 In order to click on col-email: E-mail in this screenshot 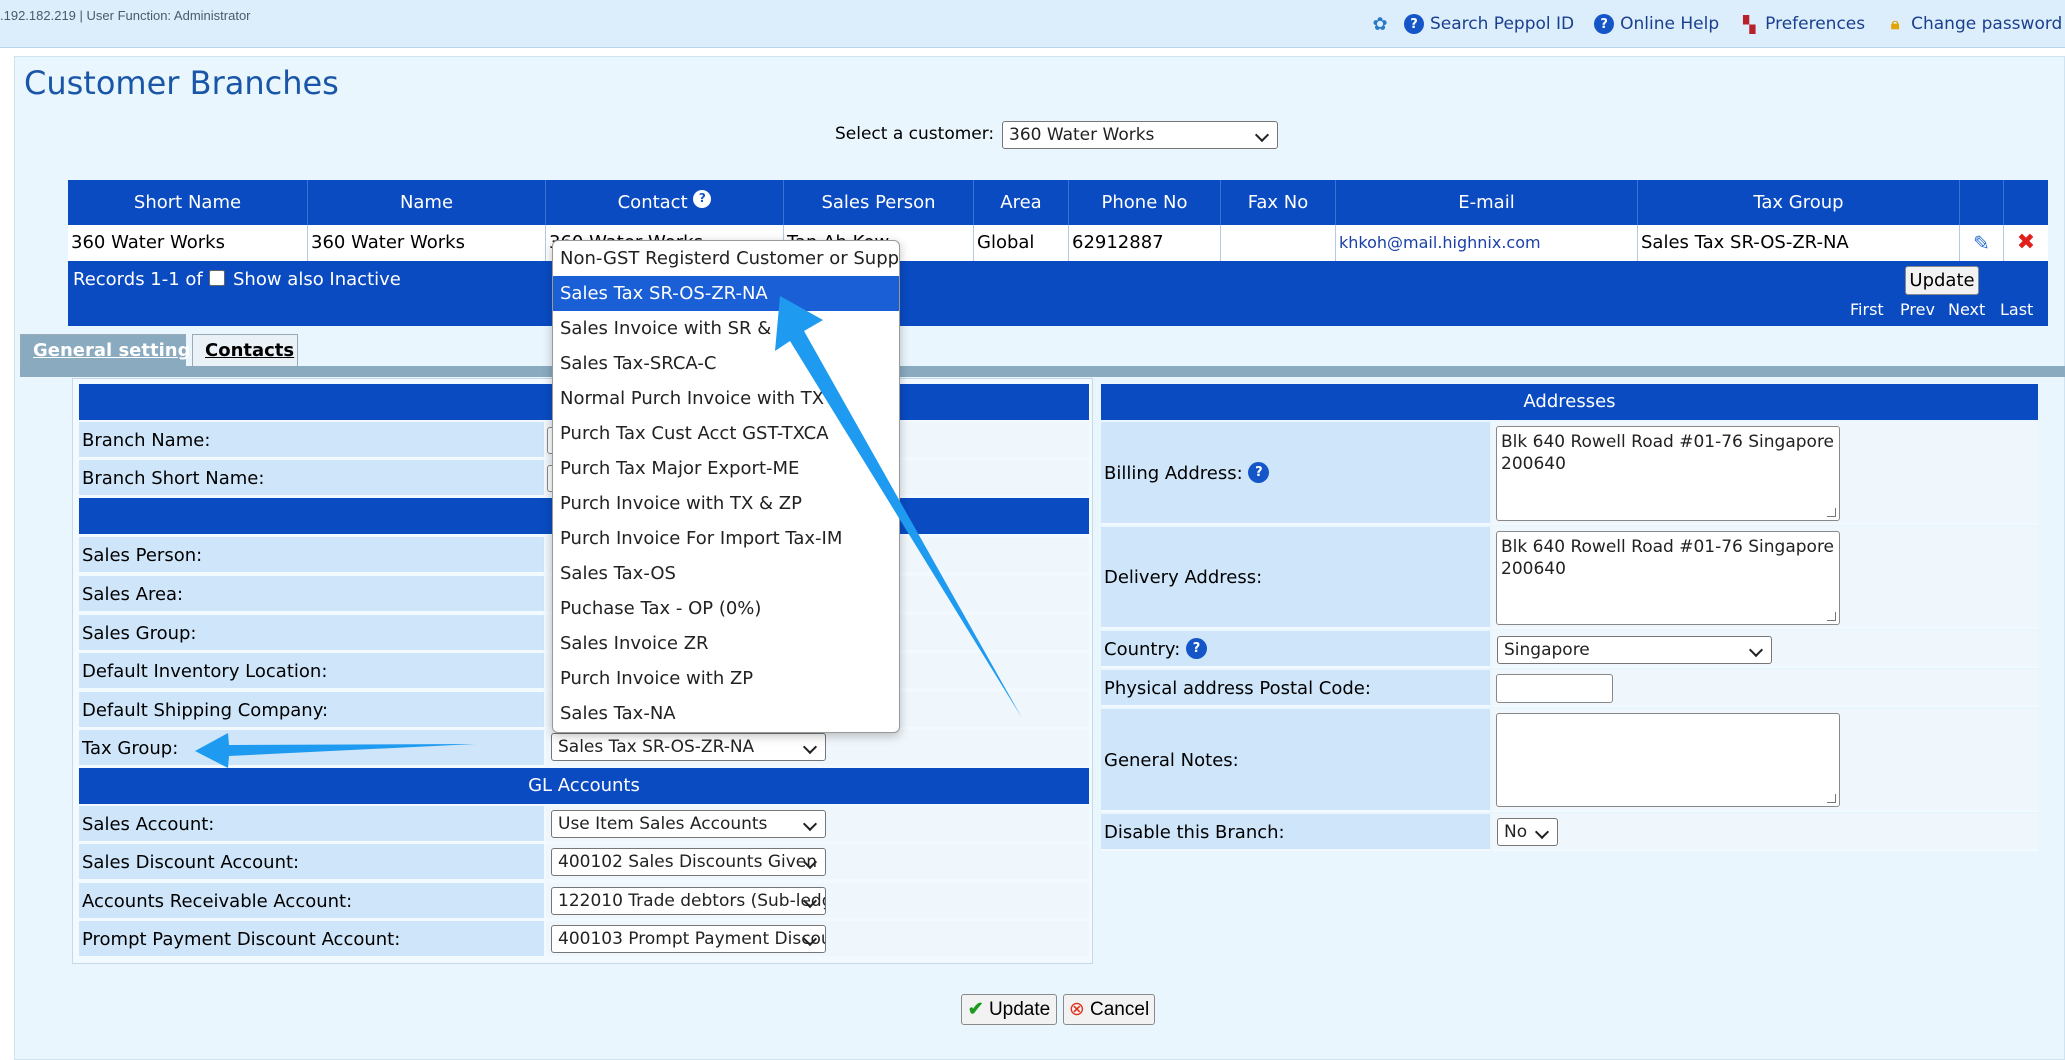, I will do `click(1487, 202)`.